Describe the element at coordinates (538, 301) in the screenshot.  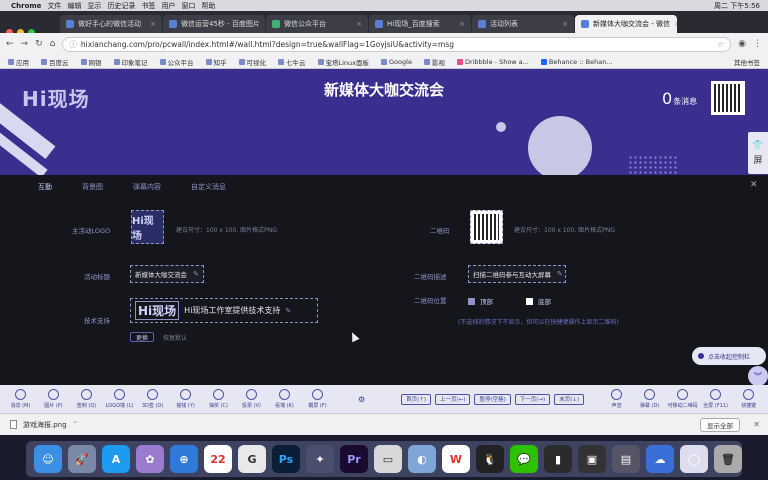
I see `qr-position-bottom: 底部` at that location.